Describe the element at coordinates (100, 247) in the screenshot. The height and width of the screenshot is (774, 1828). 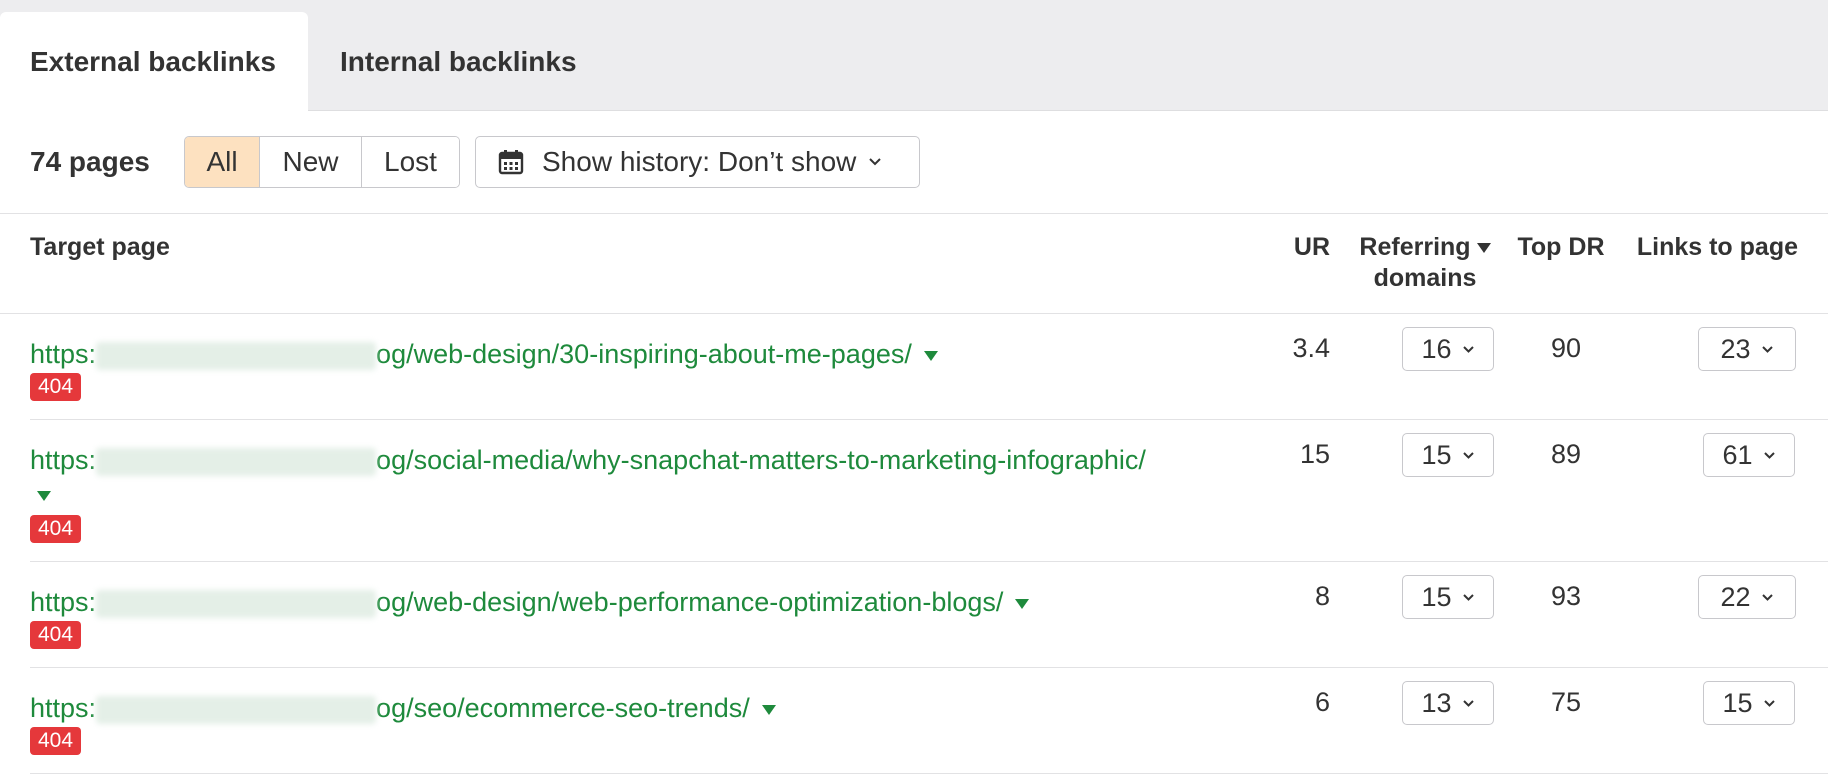
I see `column-header-target-page: Target page` at that location.